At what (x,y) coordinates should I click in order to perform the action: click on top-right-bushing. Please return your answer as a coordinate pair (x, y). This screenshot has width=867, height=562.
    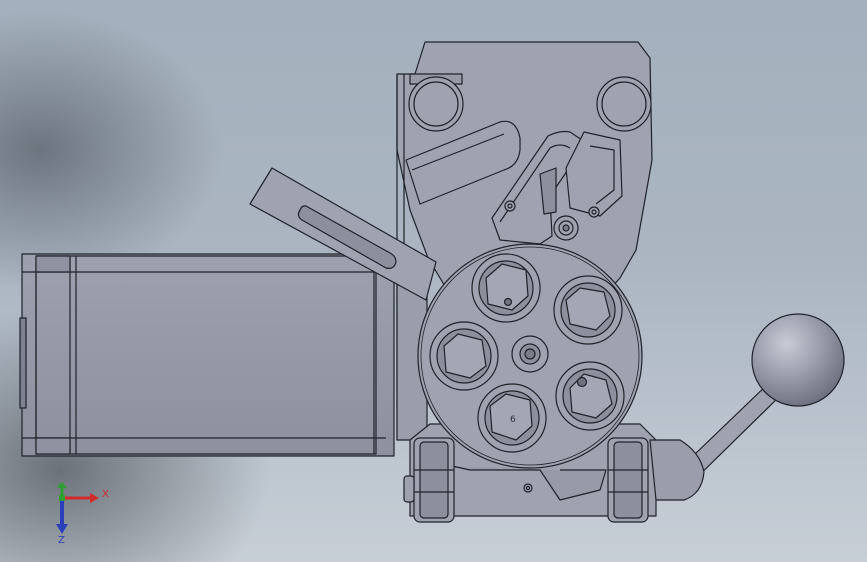
    Looking at the image, I should click on (624, 104).